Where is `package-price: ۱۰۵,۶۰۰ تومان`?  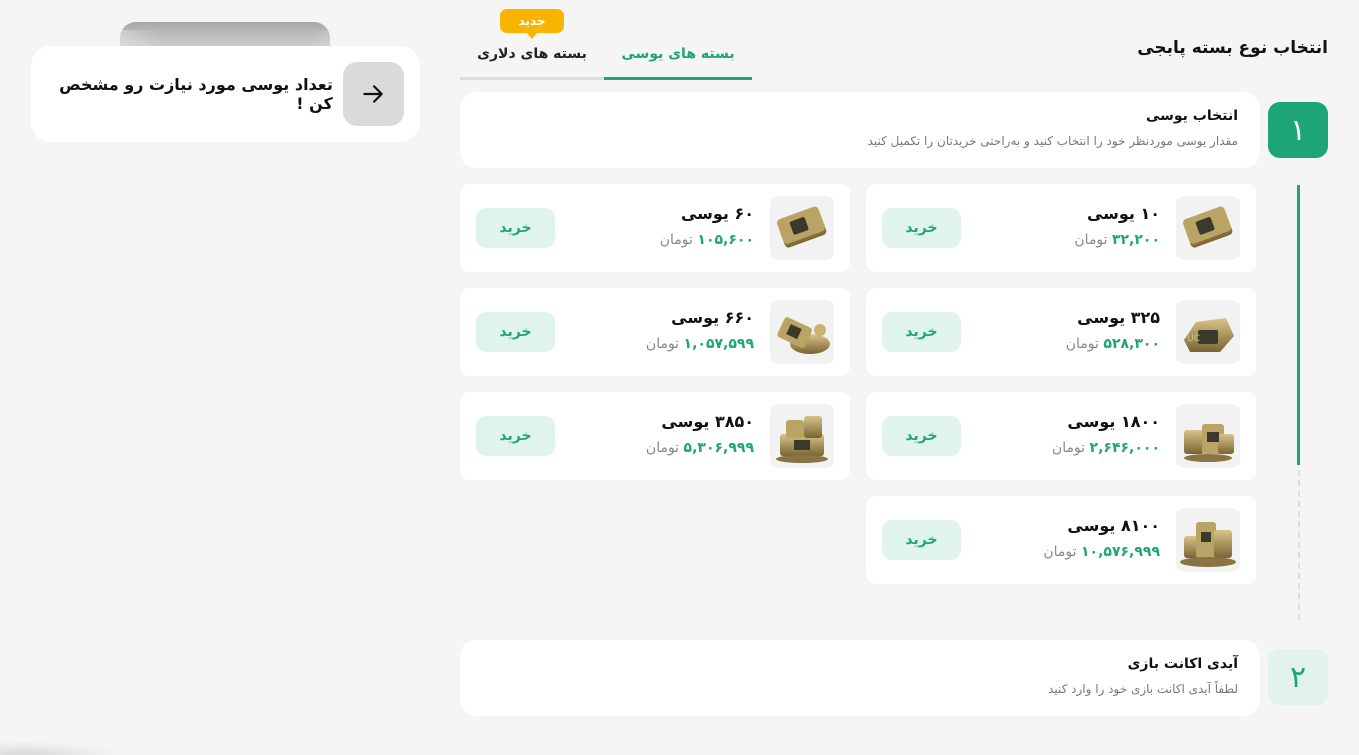
package-price: ۱۰۵,۶۰۰ تومان is located at coordinates (707, 240).